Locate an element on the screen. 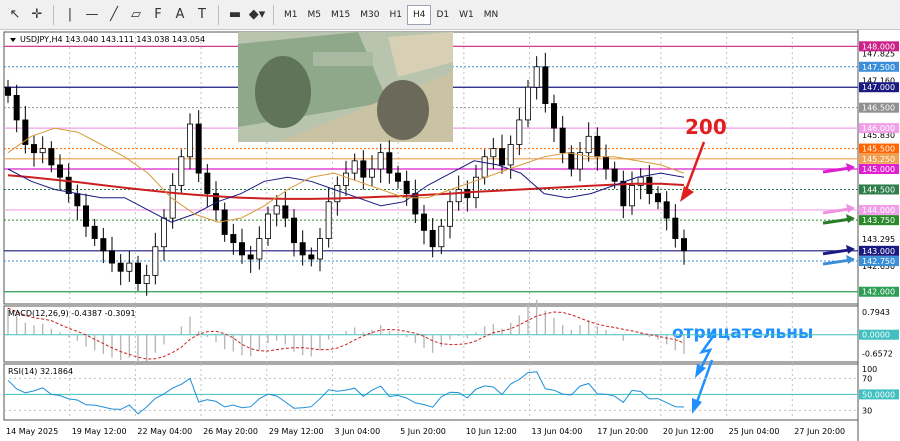 The height and width of the screenshot is (441, 900). vertical-line-icon: | is located at coordinates (70, 15).